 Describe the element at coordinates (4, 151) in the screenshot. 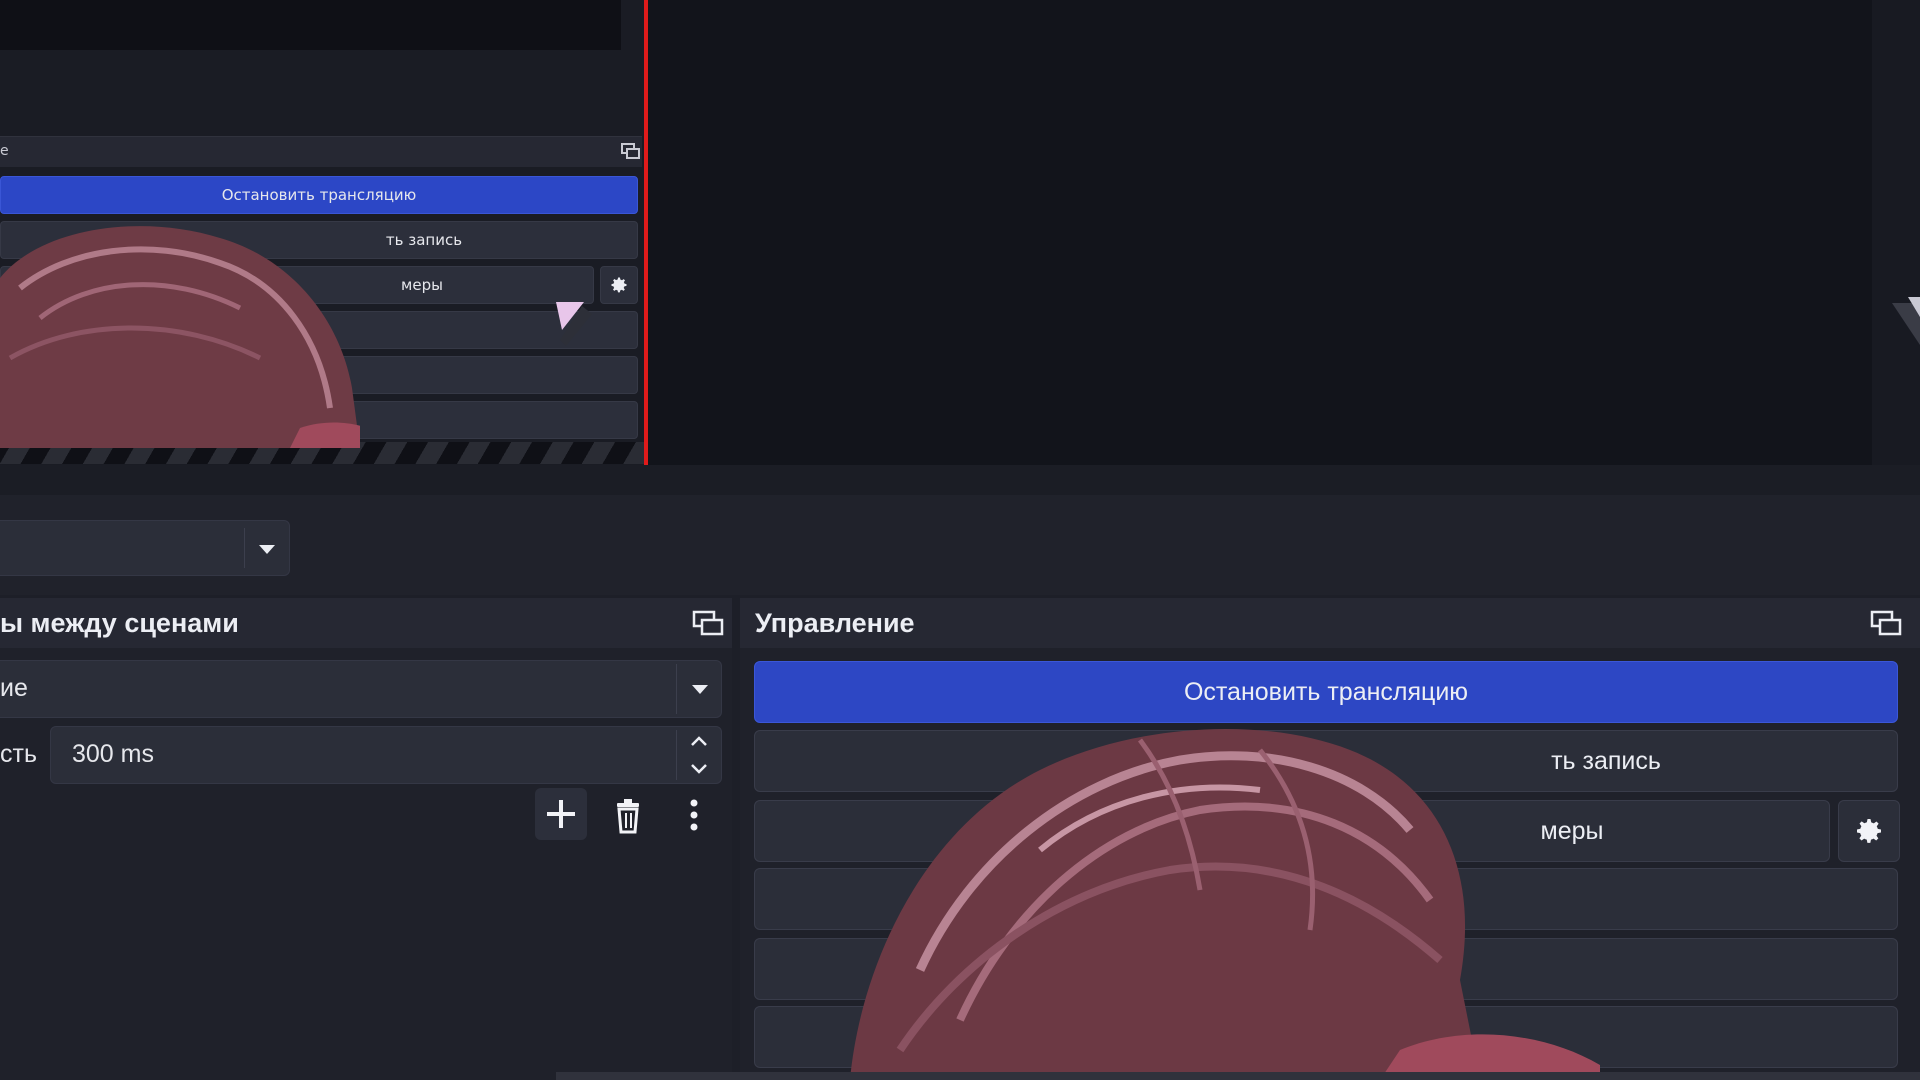

I see `nested-controls-title: e` at that location.